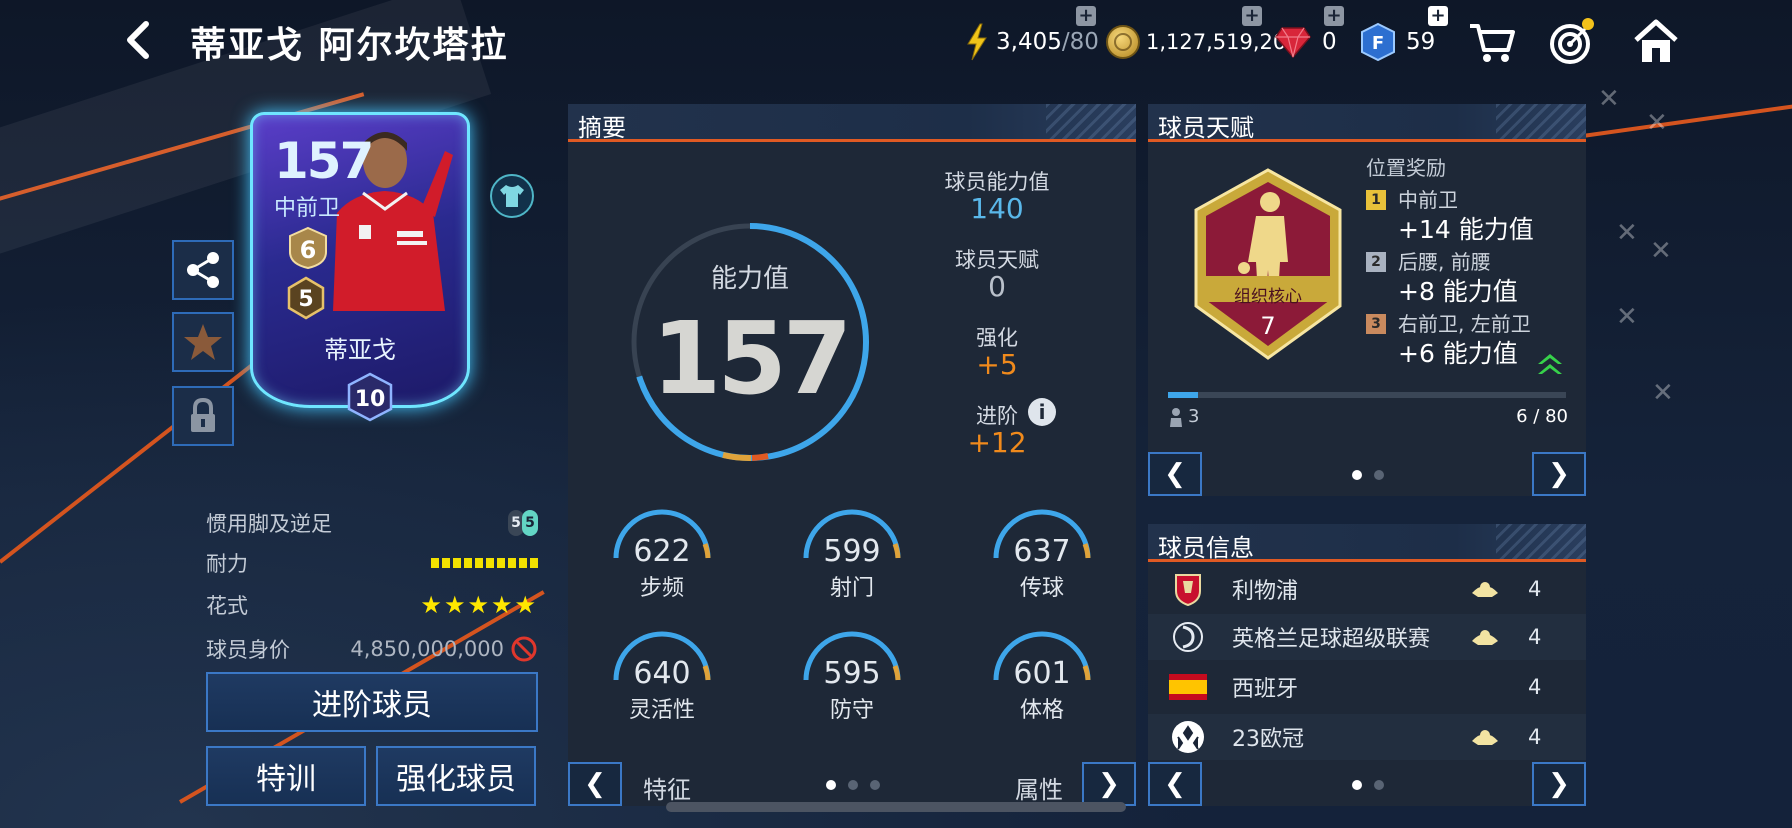  What do you see at coordinates (372, 523) in the screenshot?
I see `foot-row: 惯用脚及逆足 5 5` at bounding box center [372, 523].